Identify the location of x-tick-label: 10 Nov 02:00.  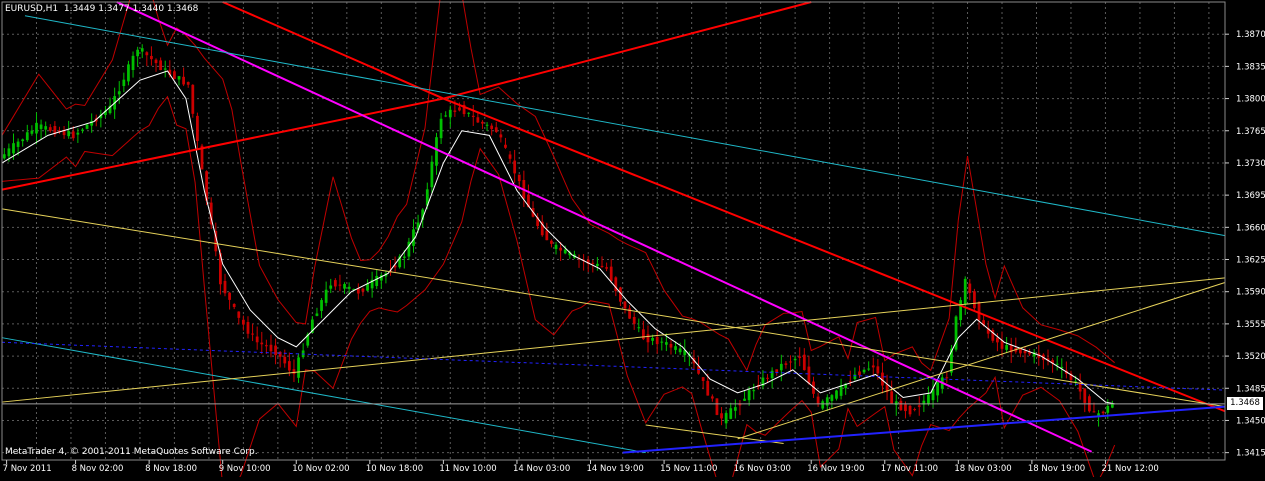
(320, 469).